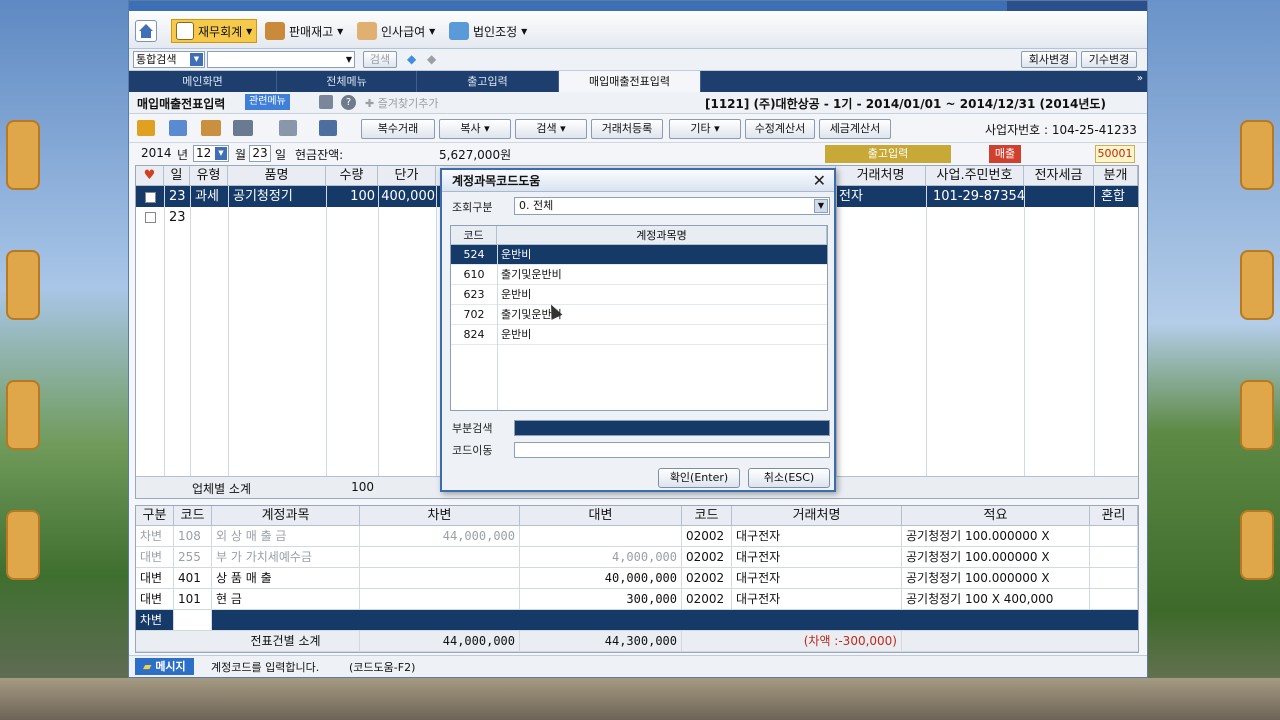 This screenshot has height=720, width=1280. What do you see at coordinates (348, 102) in the screenshot?
I see `help-icon: ?` at bounding box center [348, 102].